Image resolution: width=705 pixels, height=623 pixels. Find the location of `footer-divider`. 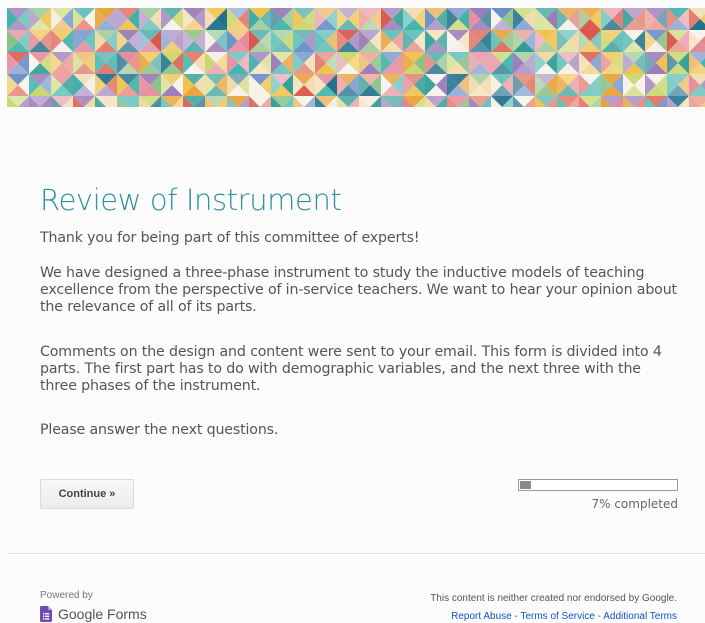

footer-divider is located at coordinates (356, 553).